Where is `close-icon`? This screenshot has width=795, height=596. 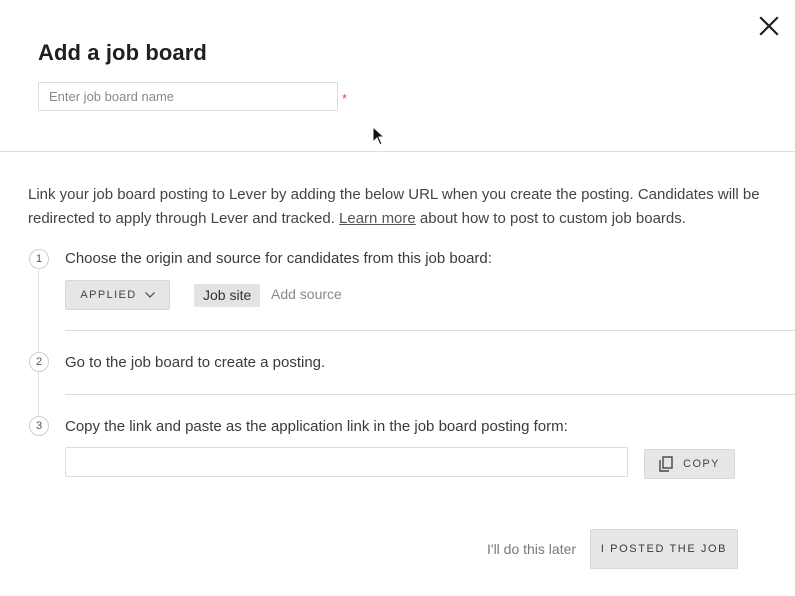
close-icon is located at coordinates (769, 26).